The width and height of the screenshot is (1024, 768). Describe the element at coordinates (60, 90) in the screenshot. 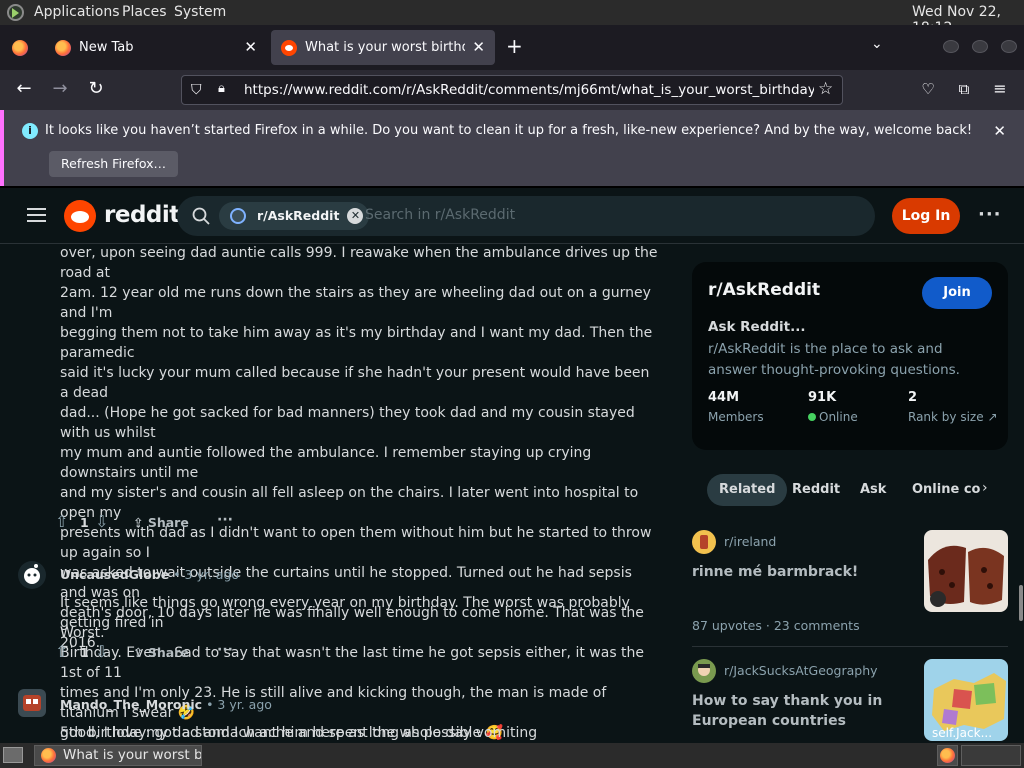

I see `forward-arrow-icon: →` at that location.